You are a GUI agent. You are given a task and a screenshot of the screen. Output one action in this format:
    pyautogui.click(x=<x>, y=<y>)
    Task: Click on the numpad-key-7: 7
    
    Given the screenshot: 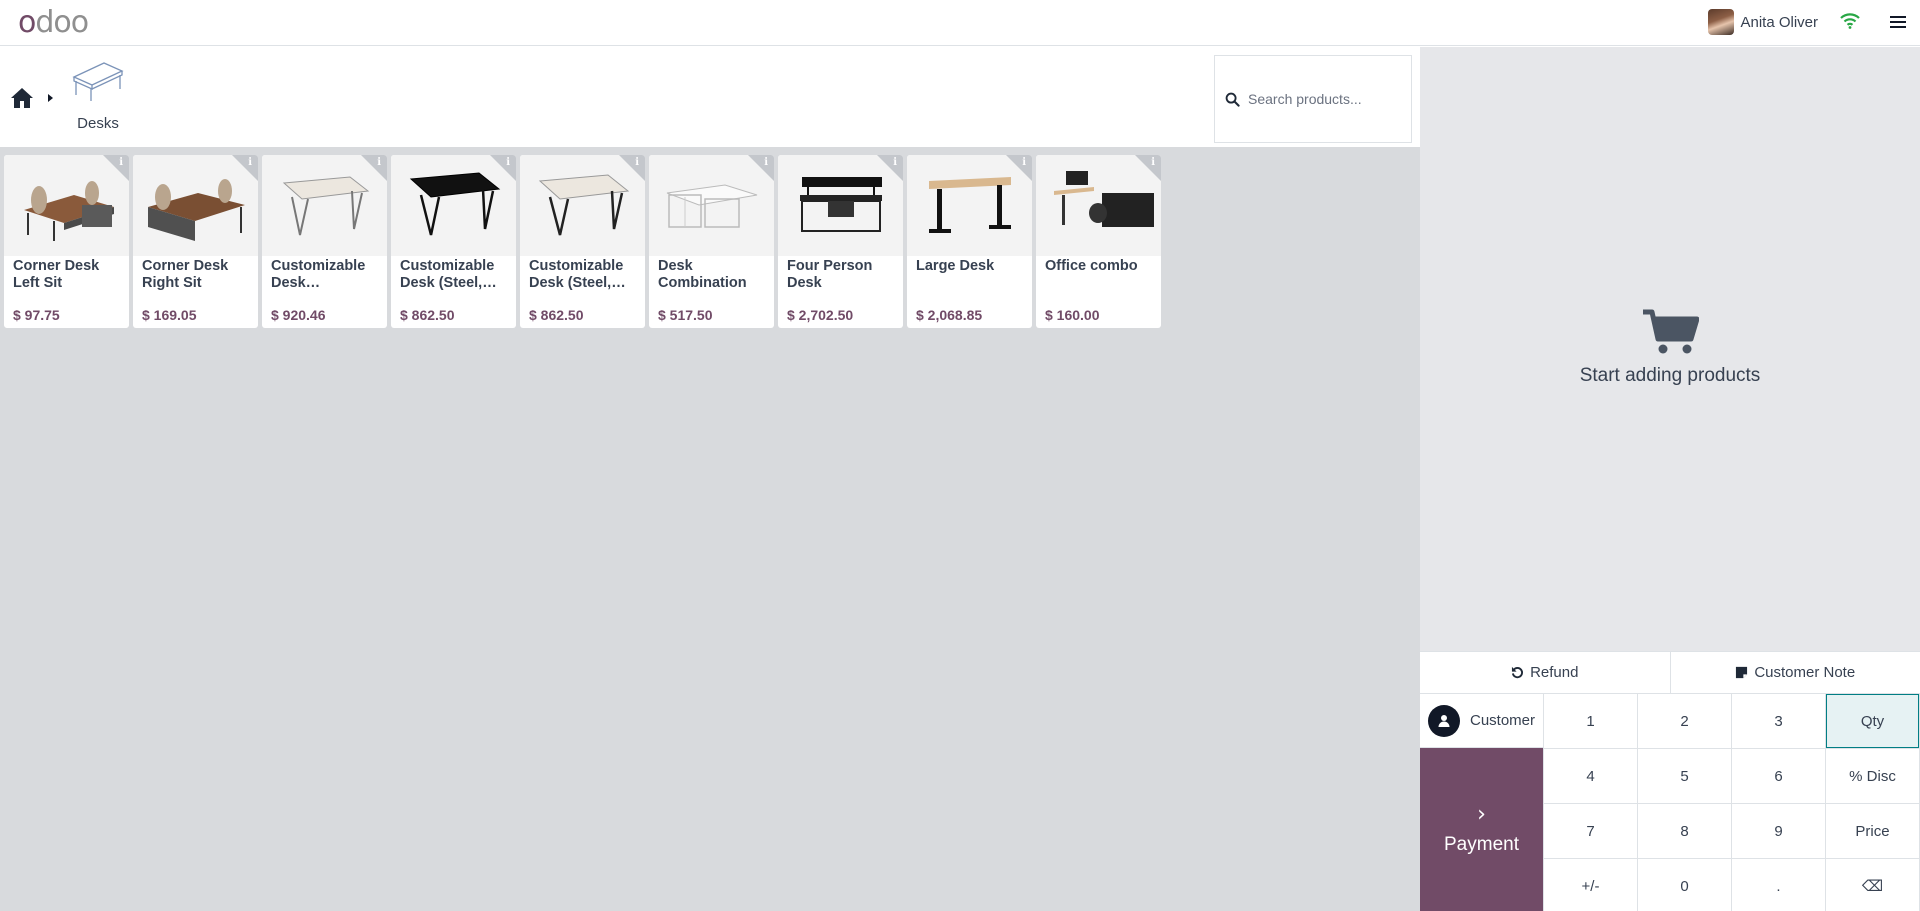 What is the action you would take?
    pyautogui.click(x=1590, y=831)
    